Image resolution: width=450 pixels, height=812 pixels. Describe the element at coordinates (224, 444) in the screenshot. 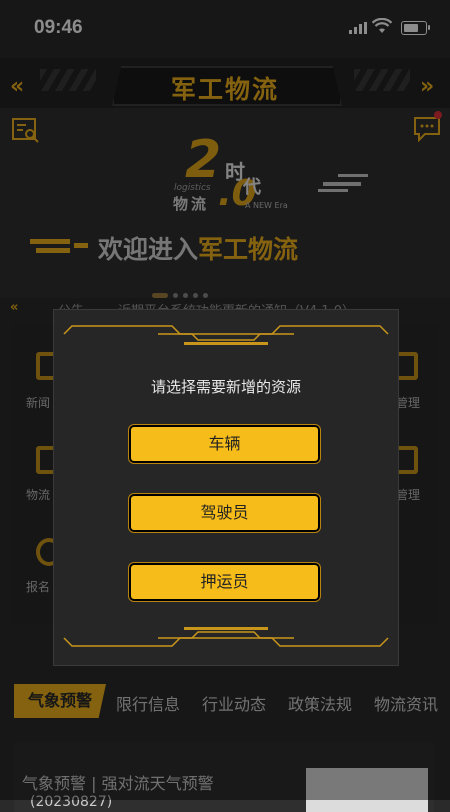

I see `option-vehicle-button: 车辆` at that location.